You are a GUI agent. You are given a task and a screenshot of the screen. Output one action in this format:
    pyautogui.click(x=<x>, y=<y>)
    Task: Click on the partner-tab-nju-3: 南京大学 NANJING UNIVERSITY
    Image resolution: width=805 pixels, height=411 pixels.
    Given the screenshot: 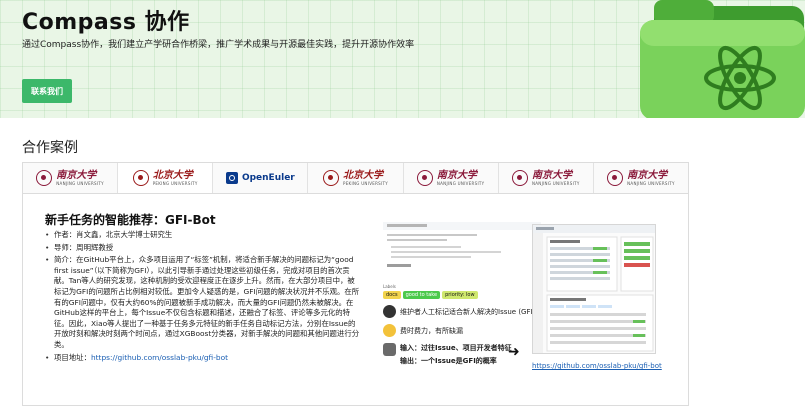 What is the action you would take?
    pyautogui.click(x=546, y=178)
    